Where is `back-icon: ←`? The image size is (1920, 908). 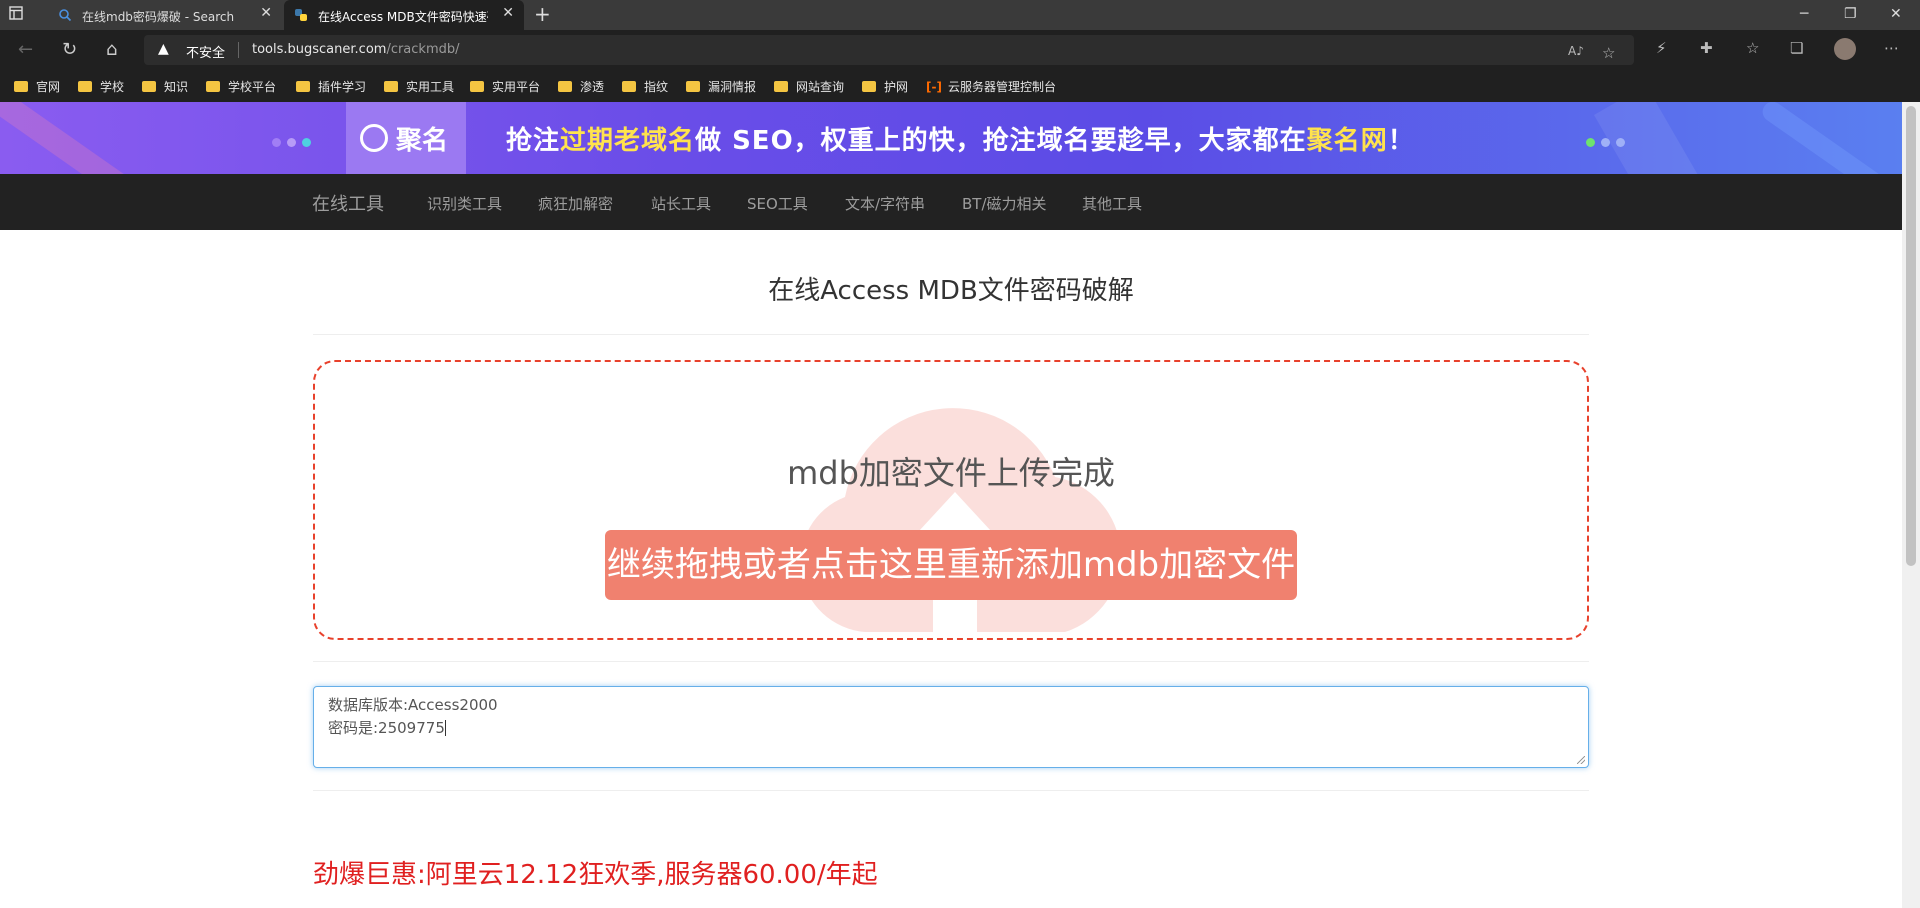
back-icon: ← is located at coordinates (25, 49).